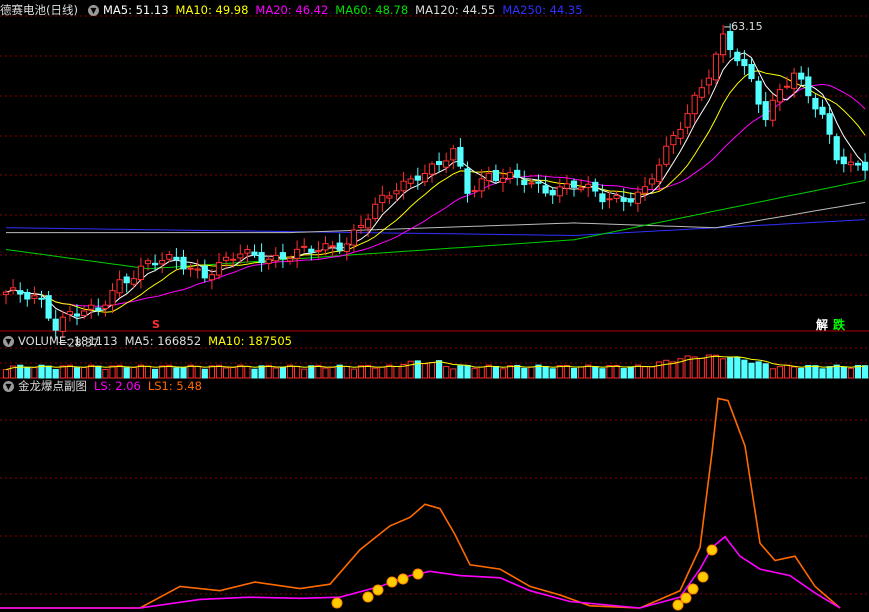 The height and width of the screenshot is (612, 869). What do you see at coordinates (163, 341) in the screenshot?
I see `volume-ma5-value: MA5: 166852` at bounding box center [163, 341].